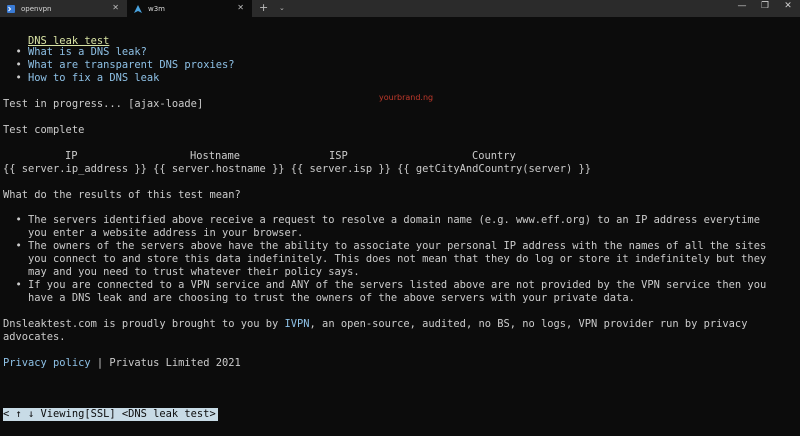 The height and width of the screenshot is (436, 800). I want to click on footer-line-2: advocates., so click(34, 337).